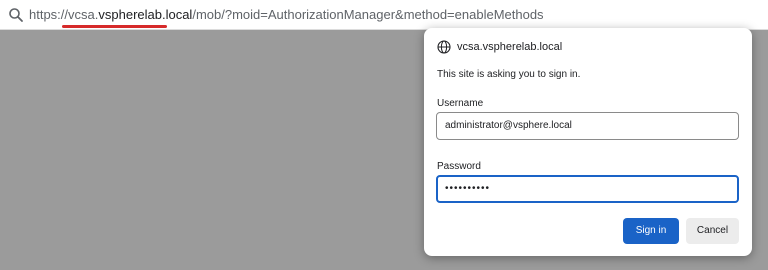 This screenshot has height=270, width=768. I want to click on password-label: Password, so click(459, 166).